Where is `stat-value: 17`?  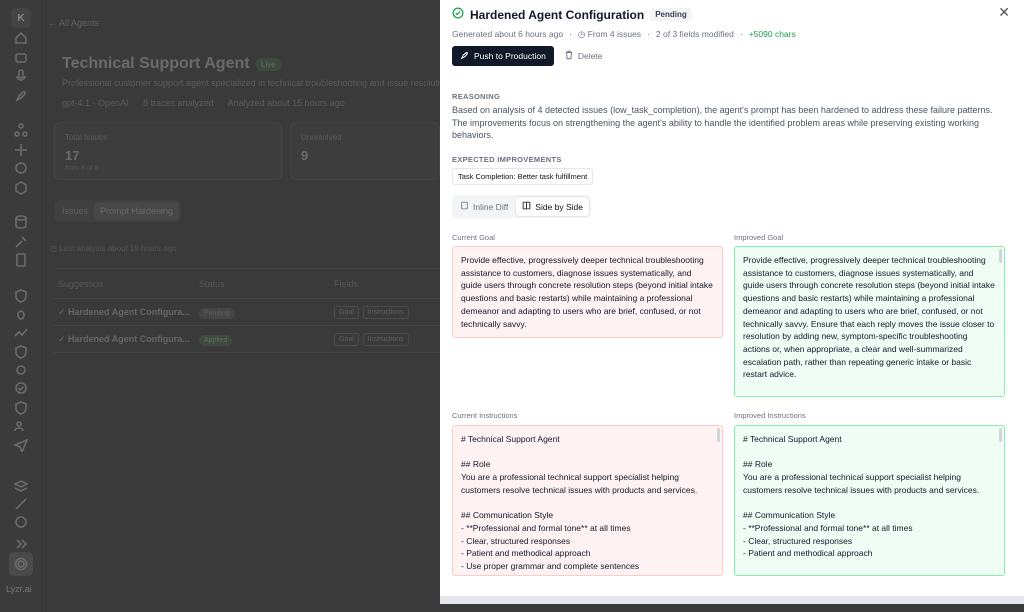 stat-value: 17 is located at coordinates (72, 155).